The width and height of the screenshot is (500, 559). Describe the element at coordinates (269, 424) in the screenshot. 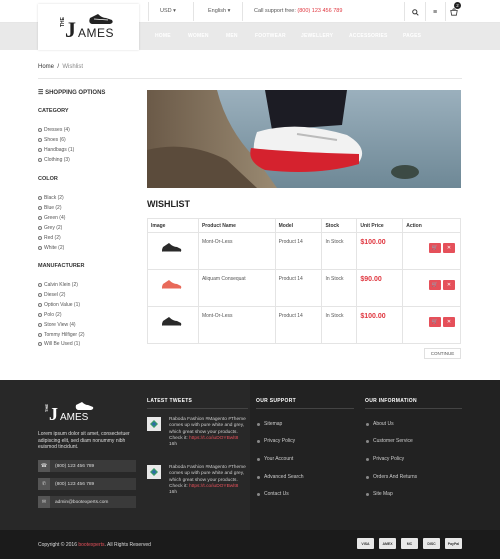

I see `footer-link-sitemap: Sitemap` at that location.